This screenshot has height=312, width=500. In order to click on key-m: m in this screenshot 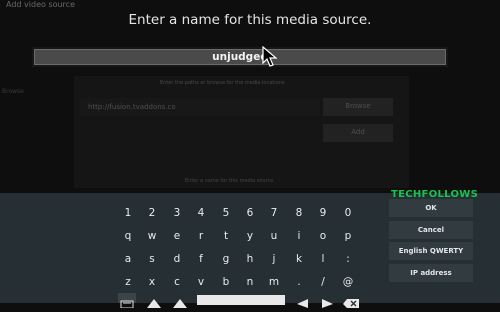, I will do `click(274, 282)`.